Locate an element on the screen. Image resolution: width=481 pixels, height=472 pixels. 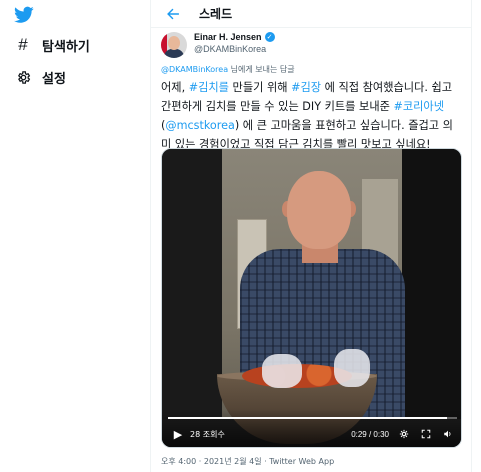
reply-mention-link: @DKAMBinKorea is located at coordinates (194, 69).